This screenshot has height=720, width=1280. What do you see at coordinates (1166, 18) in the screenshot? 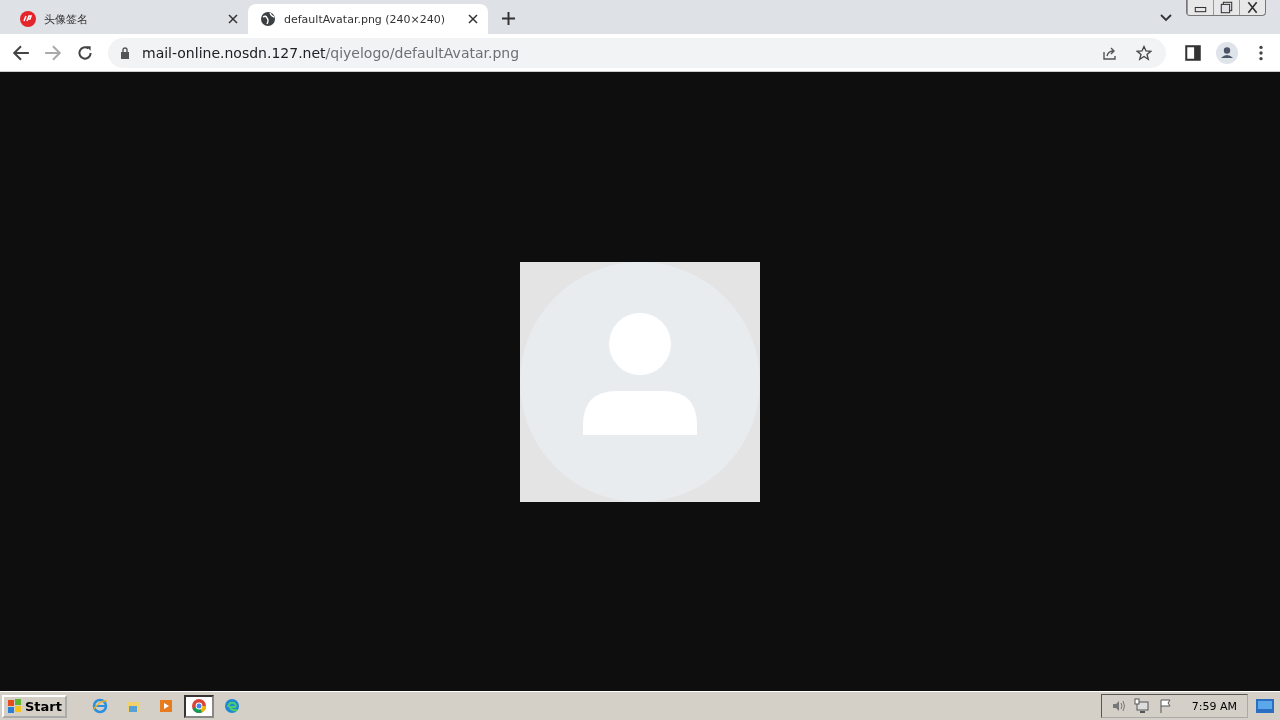
I see `chevron-down-icon` at bounding box center [1166, 18].